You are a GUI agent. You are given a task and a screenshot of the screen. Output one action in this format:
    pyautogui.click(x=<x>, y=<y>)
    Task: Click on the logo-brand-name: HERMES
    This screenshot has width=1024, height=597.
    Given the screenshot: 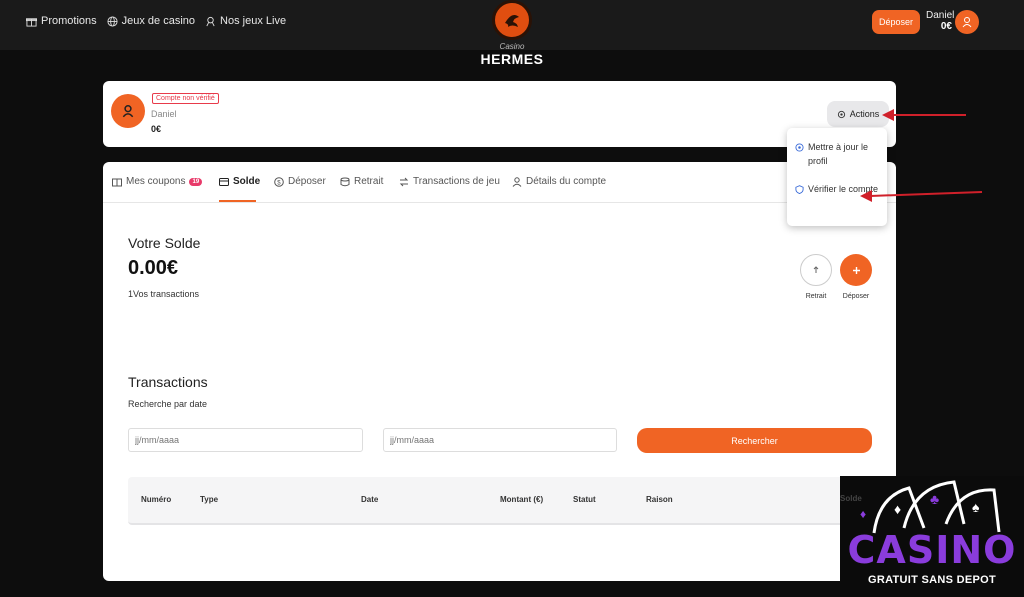 What is the action you would take?
    pyautogui.click(x=512, y=59)
    